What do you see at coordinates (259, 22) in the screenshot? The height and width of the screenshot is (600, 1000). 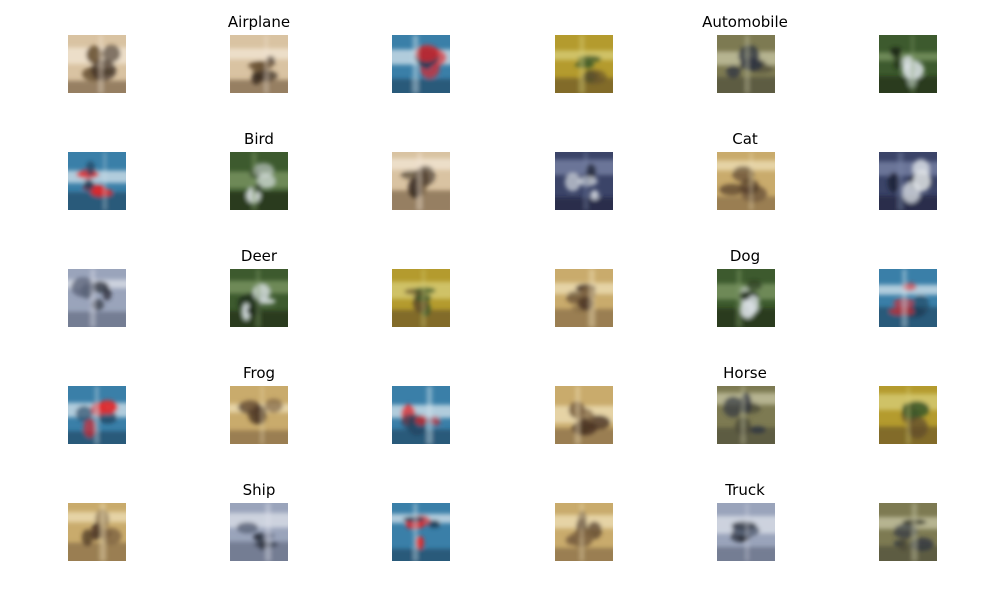 I see `class-title: Airplane` at bounding box center [259, 22].